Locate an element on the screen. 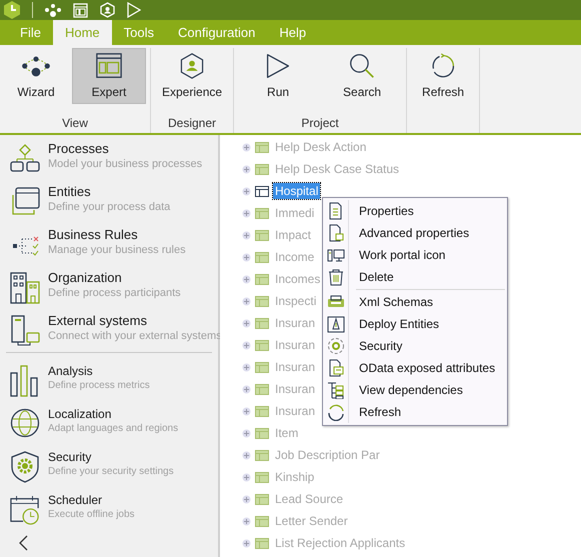  menu-item: Security is located at coordinates (415, 346).